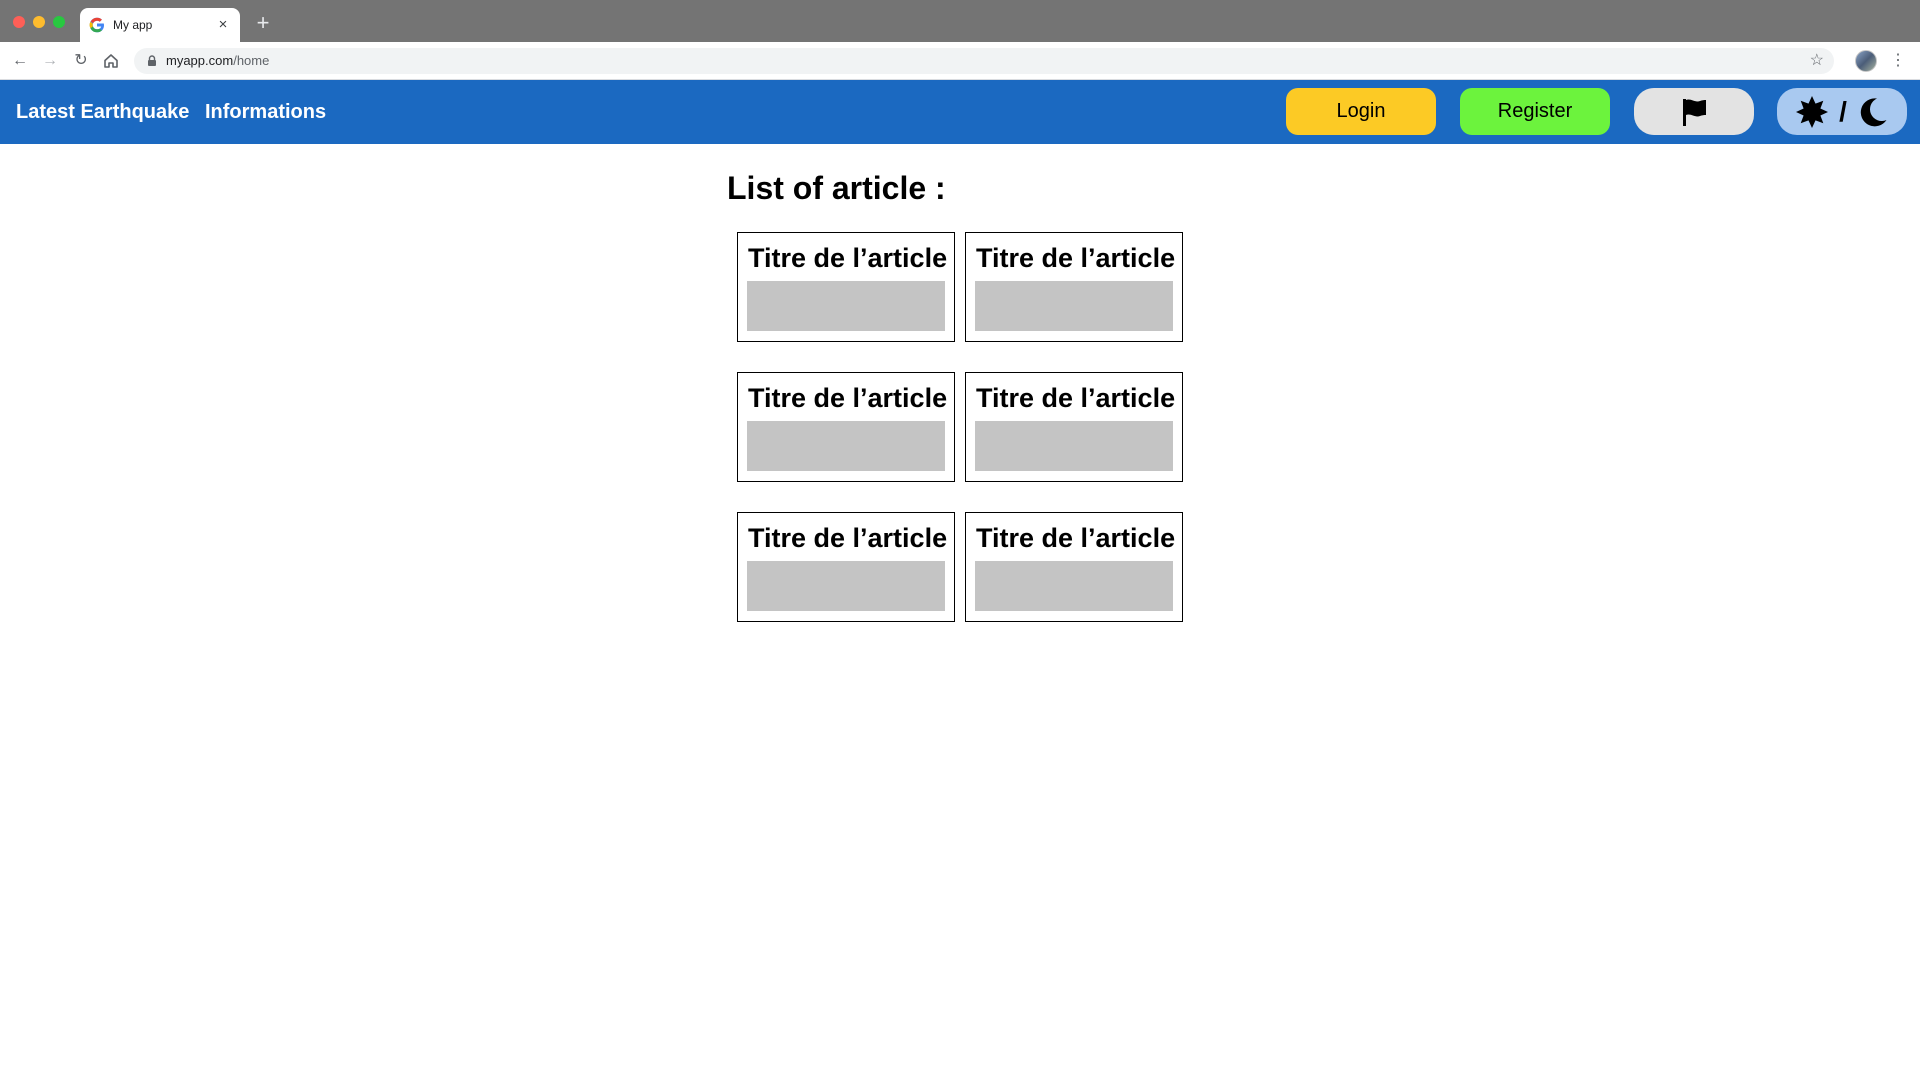  Describe the element at coordinates (960, 21) in the screenshot. I see `browser-titlebar: My app × +` at that location.